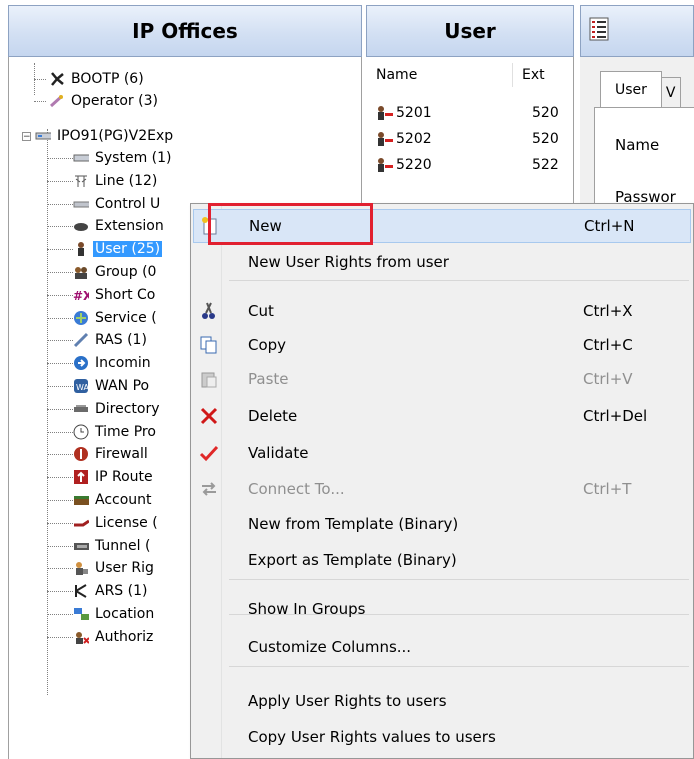 The image size is (694, 759). Describe the element at coordinates (476, 113) in the screenshot. I see `table-row: 5201 520` at that location.